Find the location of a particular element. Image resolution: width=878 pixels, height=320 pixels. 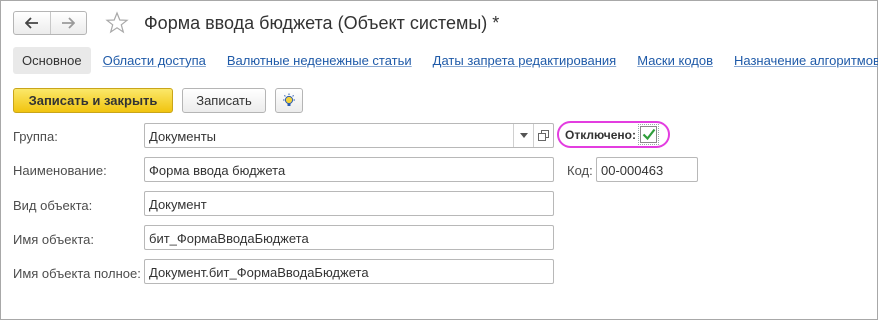

back-button is located at coordinates (32, 23).